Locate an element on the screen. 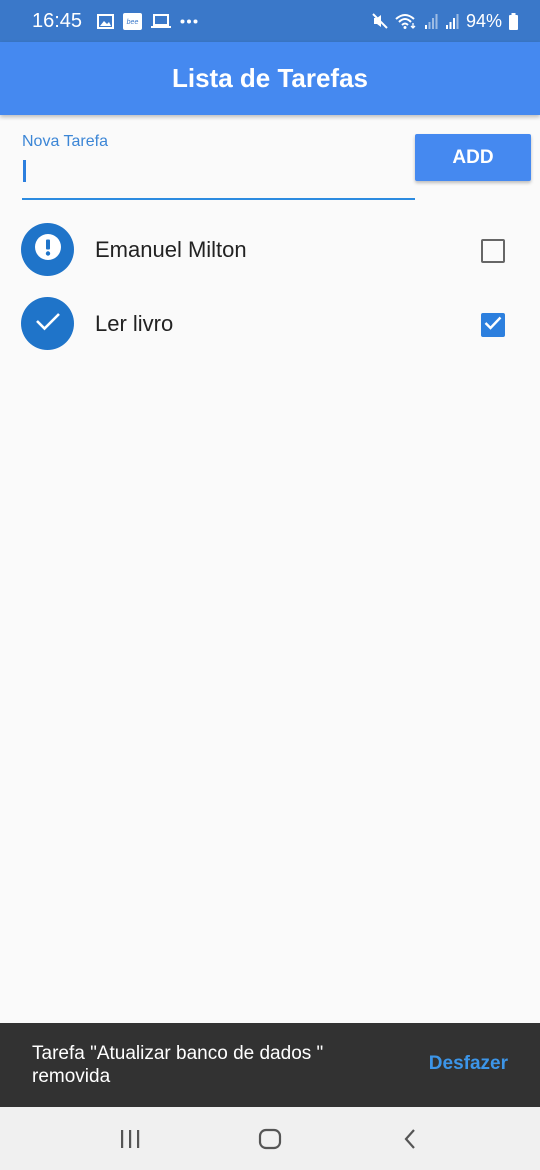 Image resolution: width=540 pixels, height=1170 pixels. task-title: Ler livro is located at coordinates (134, 323).